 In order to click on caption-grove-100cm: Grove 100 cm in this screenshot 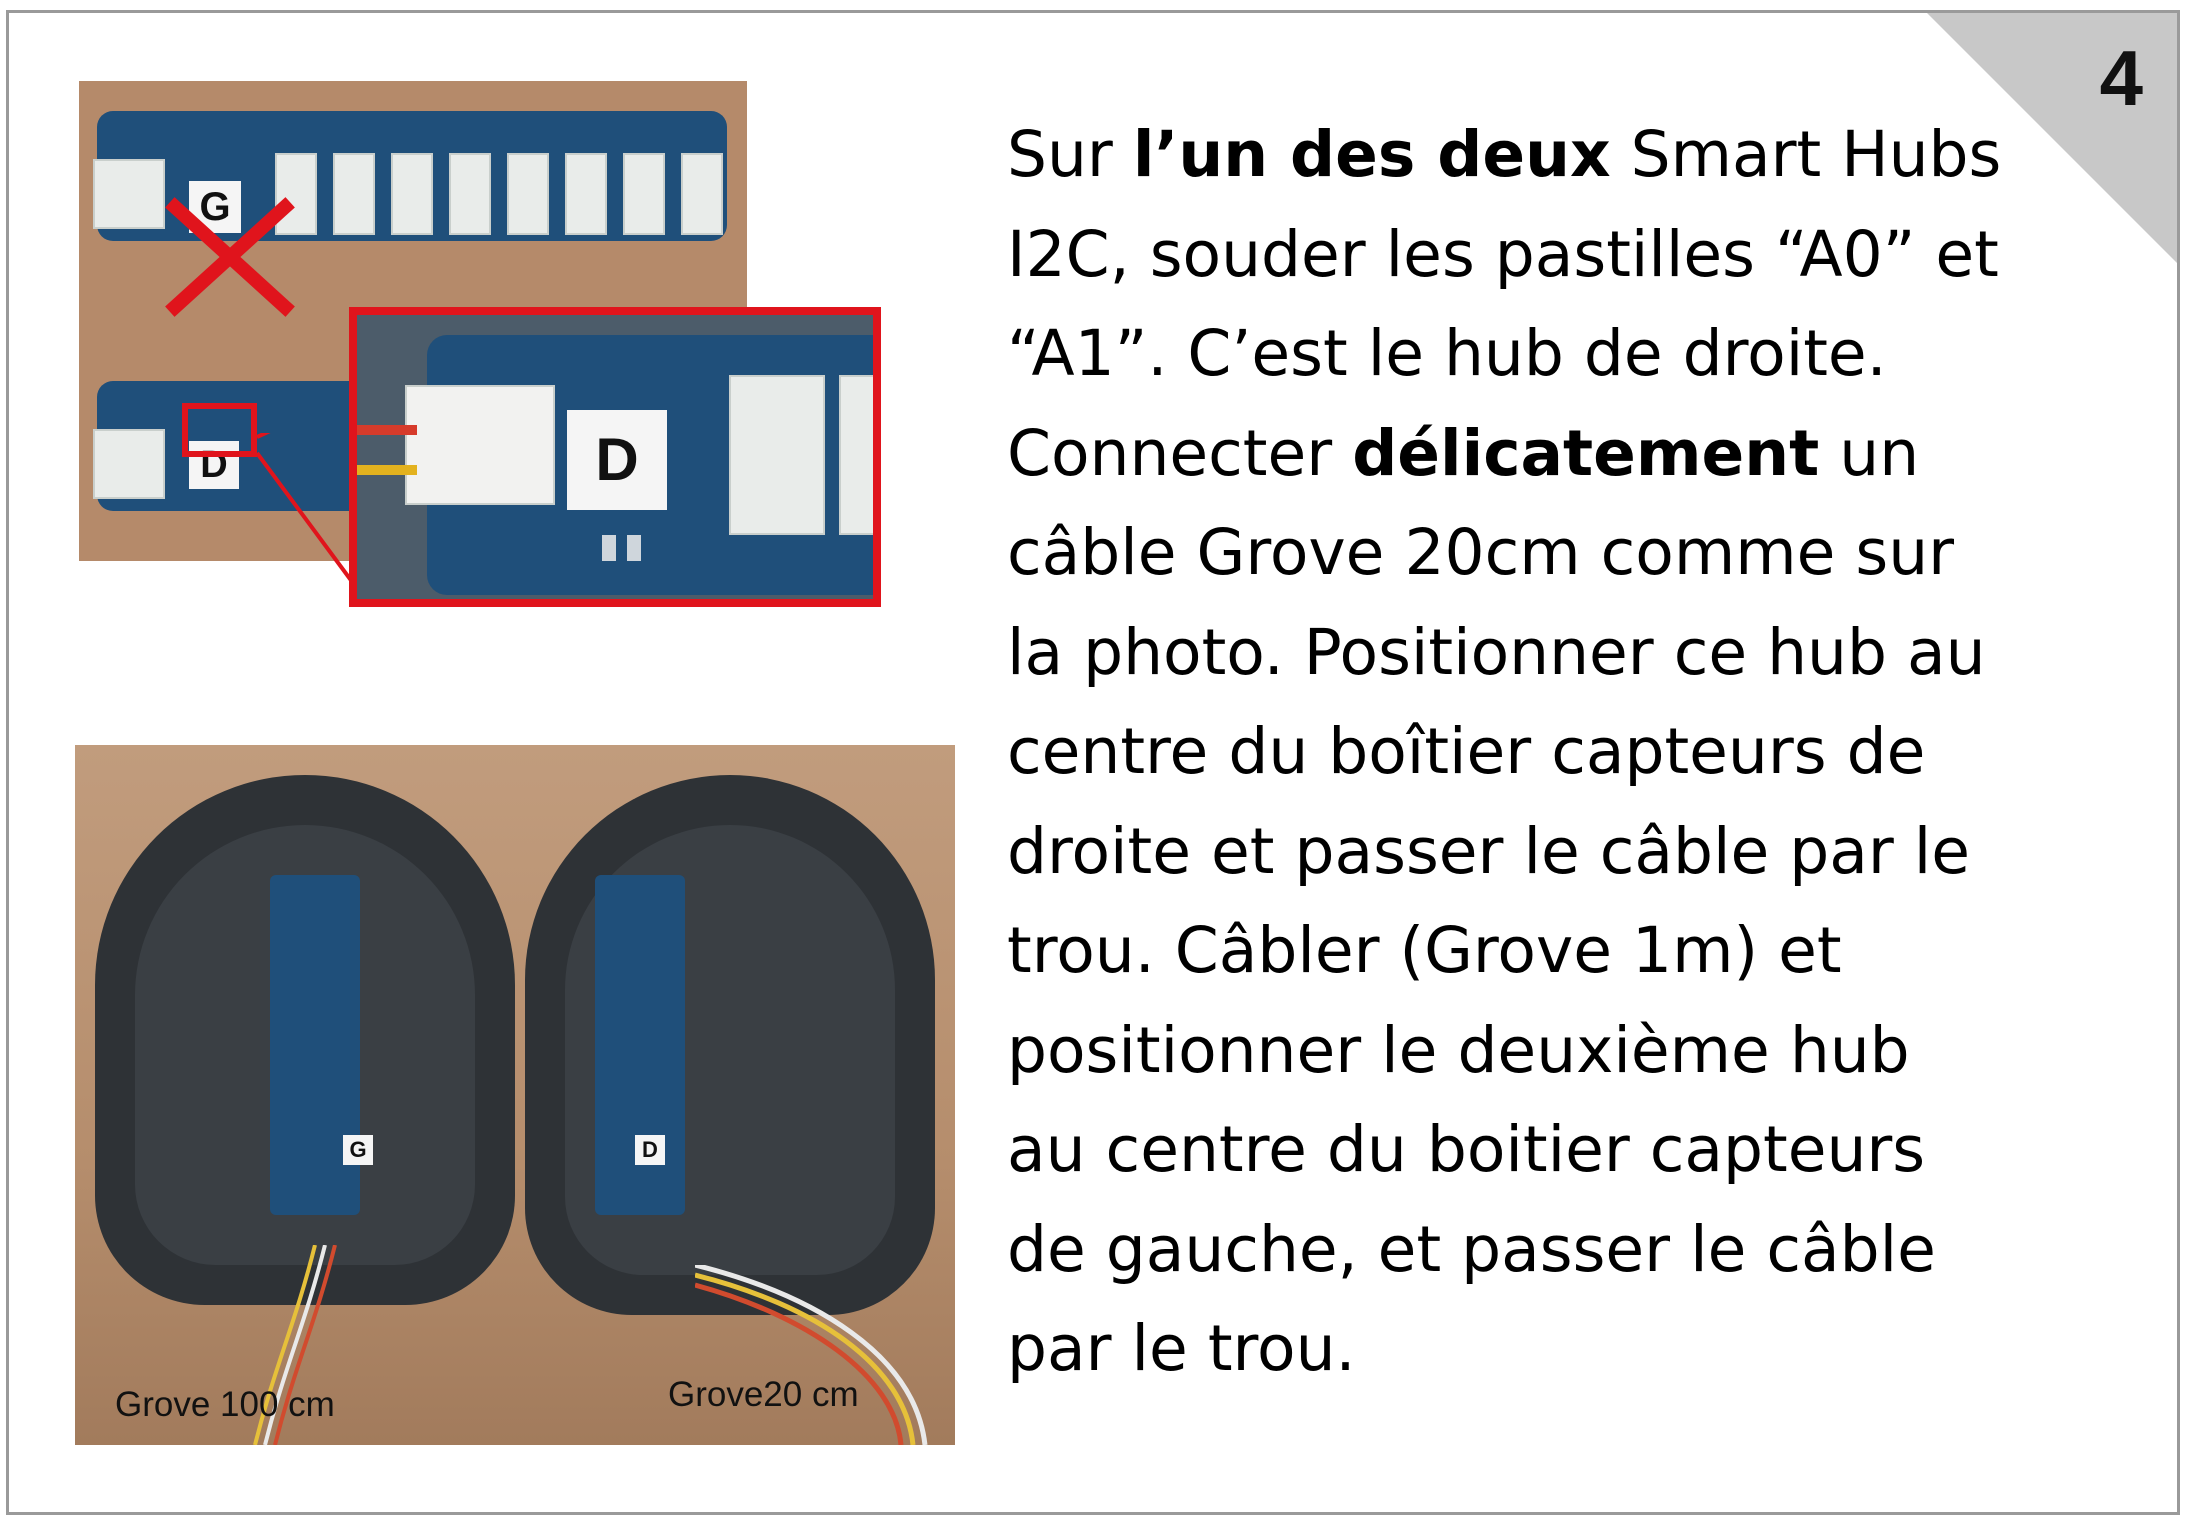, I will do `click(225, 1404)`.